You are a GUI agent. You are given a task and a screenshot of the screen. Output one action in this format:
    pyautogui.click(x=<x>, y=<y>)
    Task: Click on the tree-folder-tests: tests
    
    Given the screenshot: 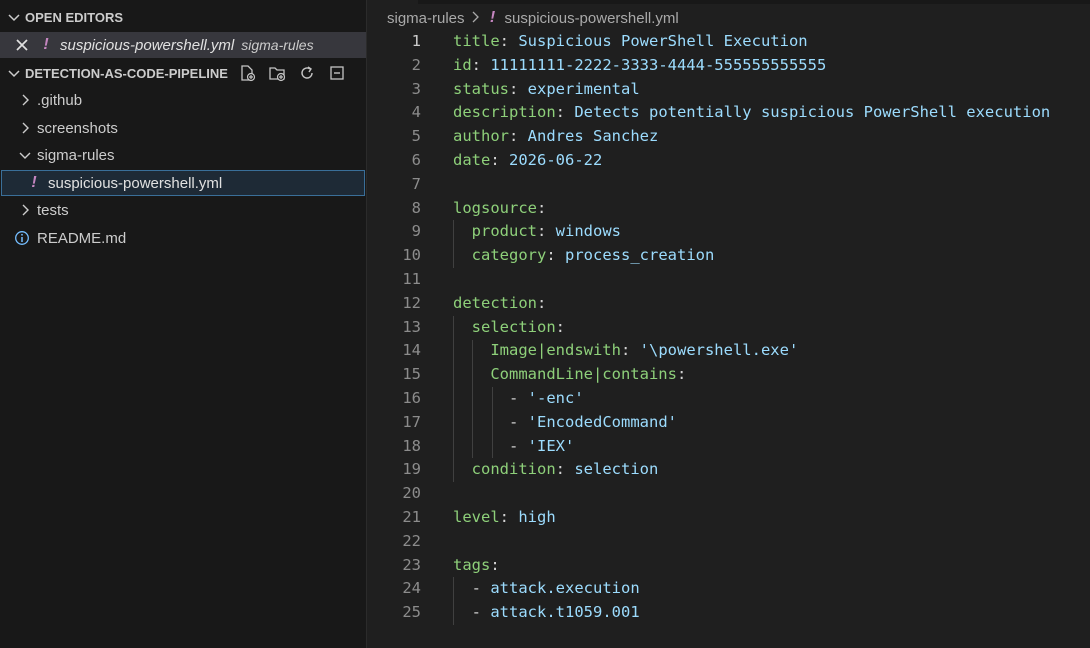 What is the action you would take?
    pyautogui.click(x=183, y=210)
    